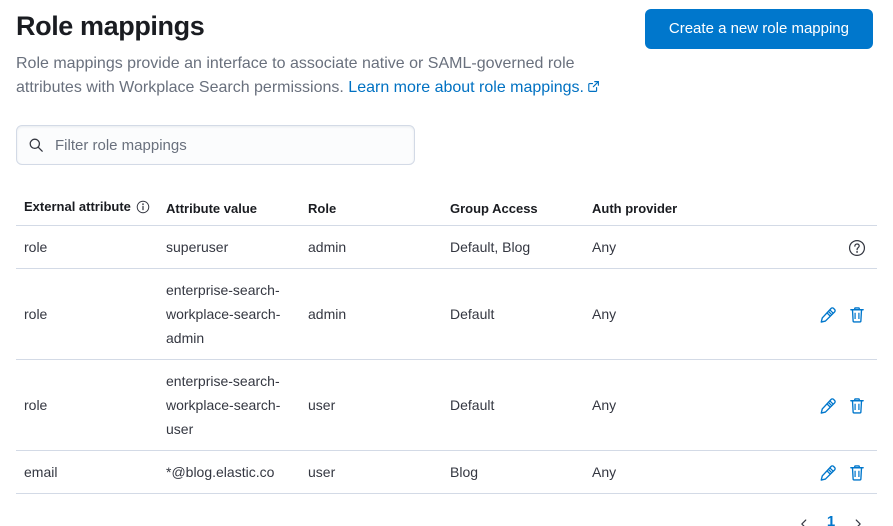  What do you see at coordinates (857, 248) in the screenshot?
I see `help-icon` at bounding box center [857, 248].